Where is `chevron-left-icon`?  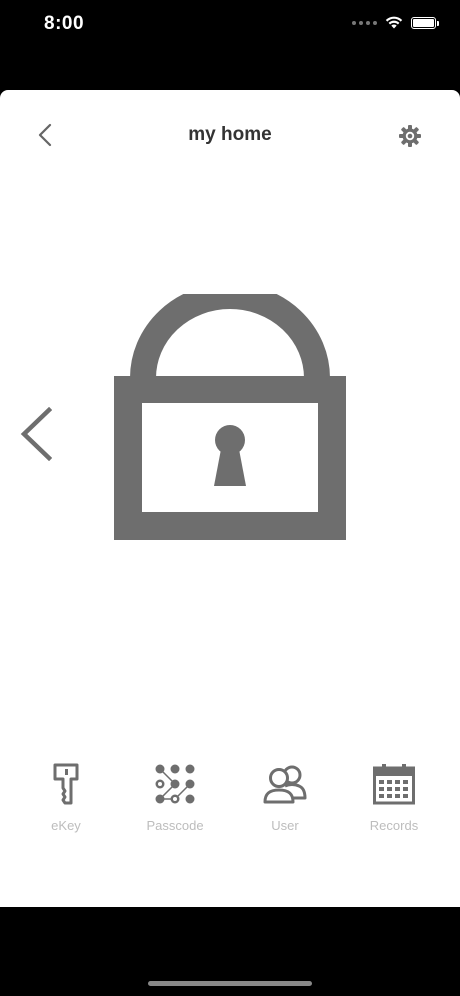
chevron-left-icon is located at coordinates (36, 434).